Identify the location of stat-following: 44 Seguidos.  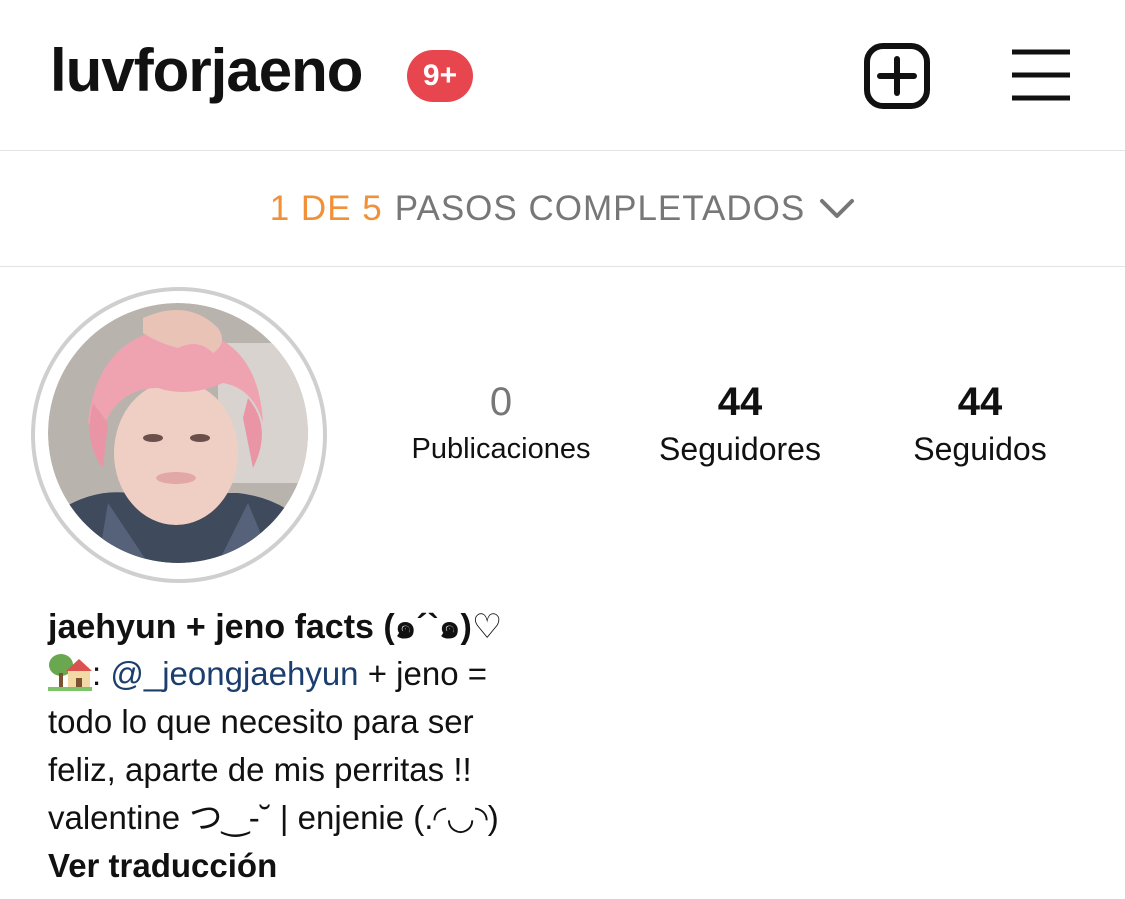
(980, 427).